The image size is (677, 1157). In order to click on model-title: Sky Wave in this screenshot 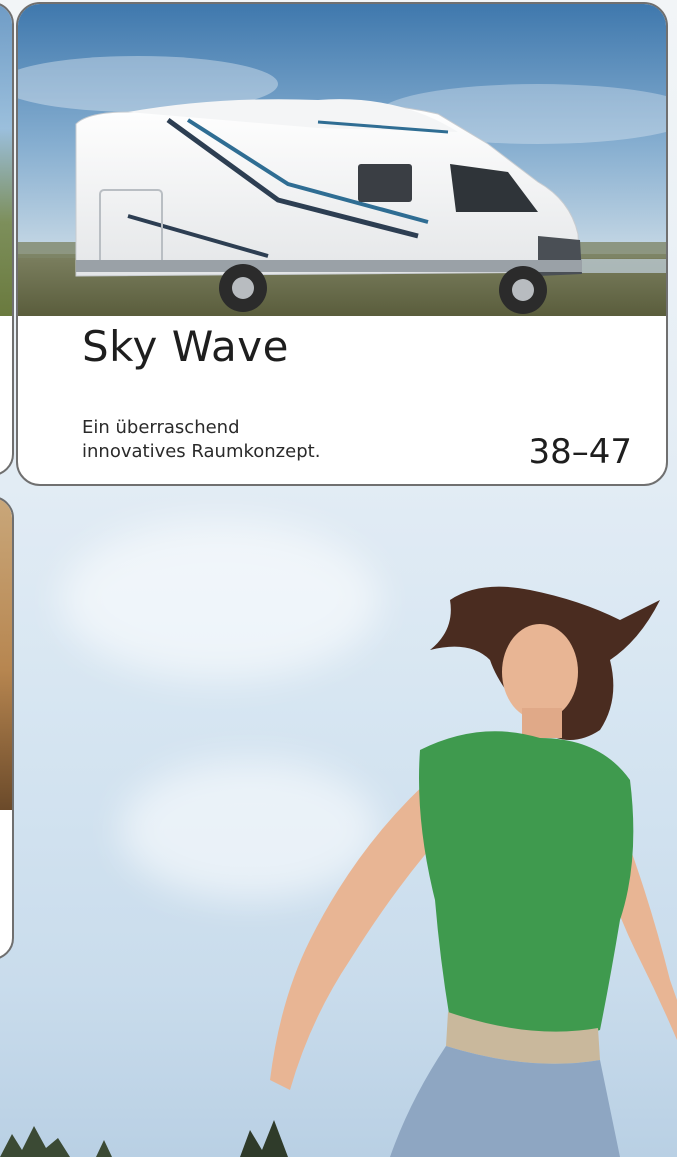, I will do `click(185, 346)`.